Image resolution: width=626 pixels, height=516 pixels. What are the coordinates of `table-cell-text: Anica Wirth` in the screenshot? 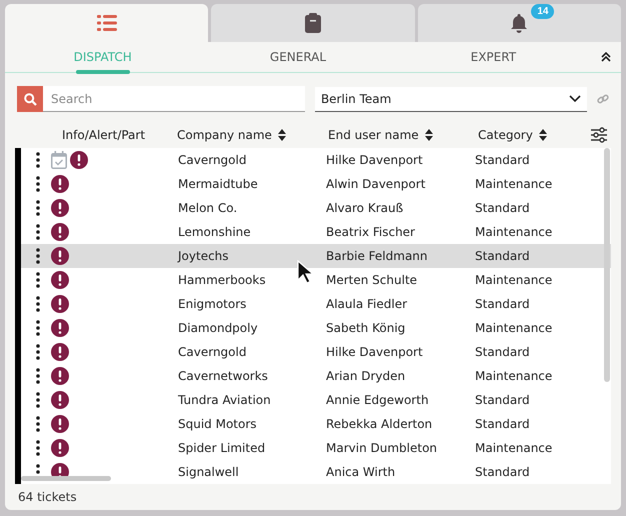 It's located at (361, 472).